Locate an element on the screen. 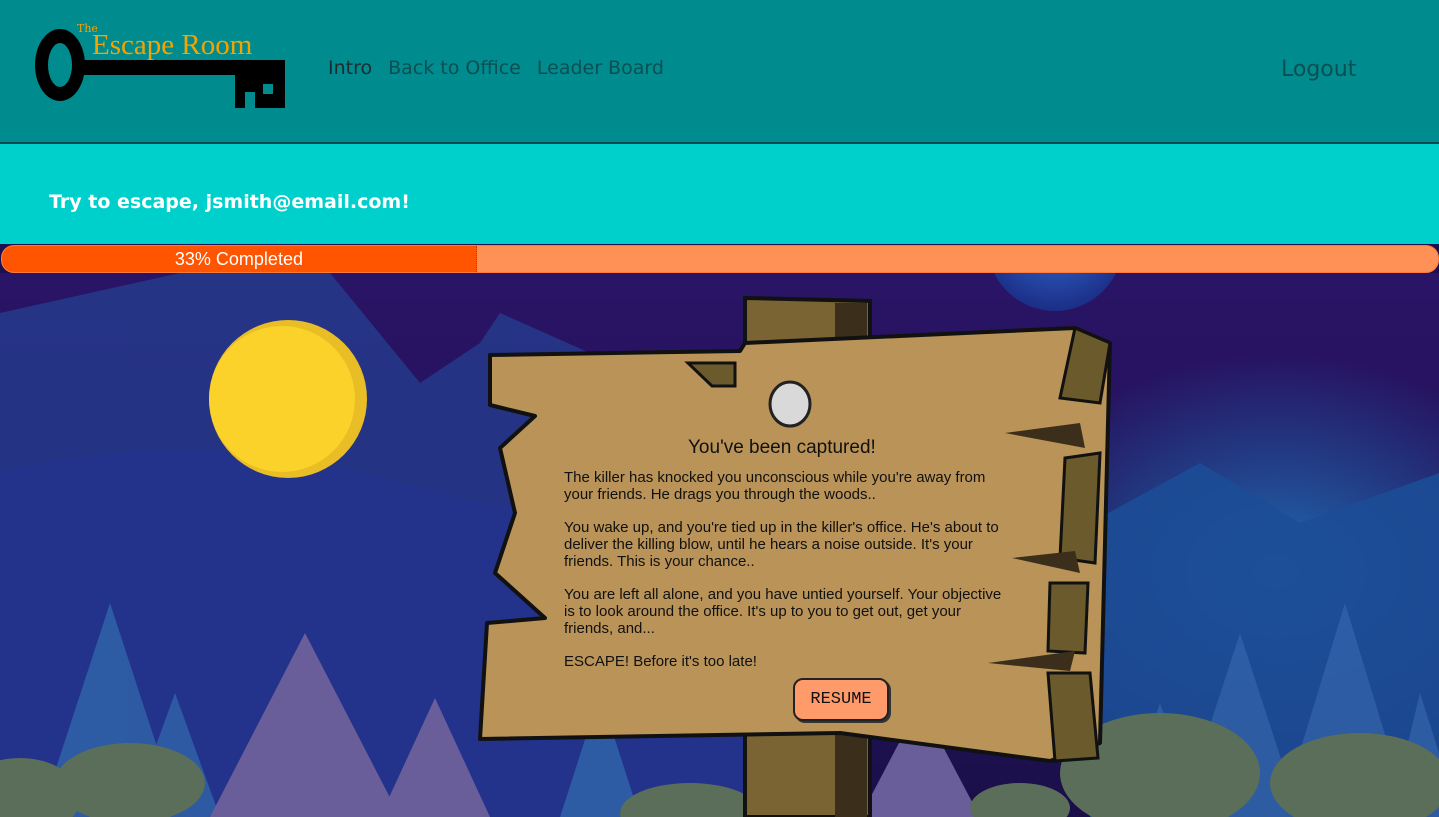 This screenshot has width=1439, height=817. escape-room-logo: The Escape Room is located at coordinates (160, 65).